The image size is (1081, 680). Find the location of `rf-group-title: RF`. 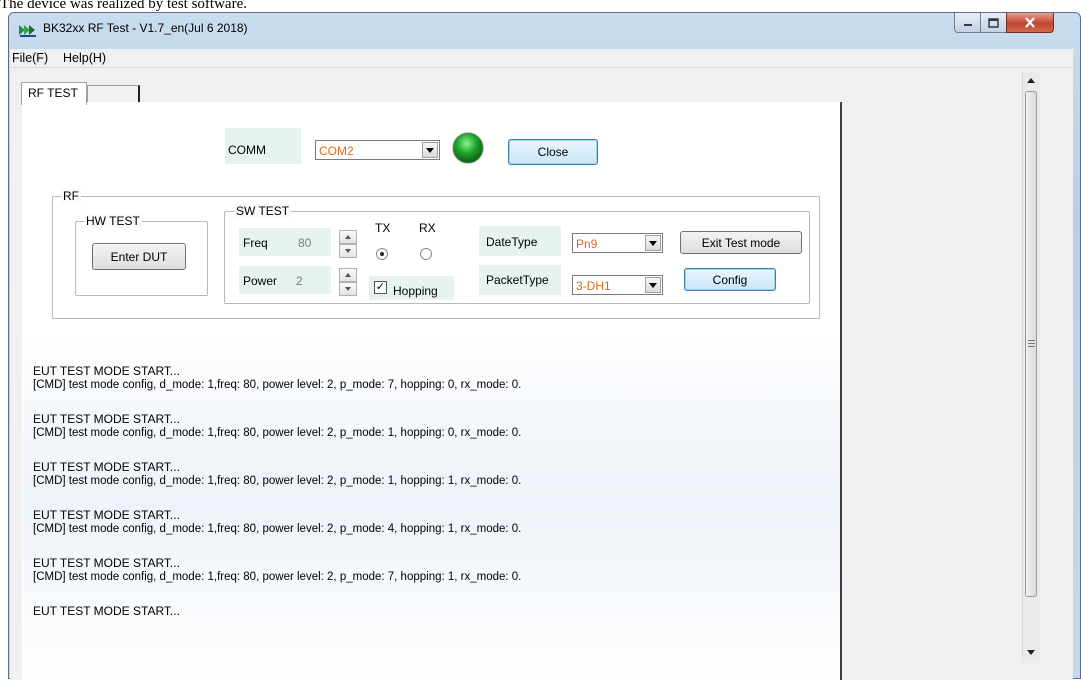

rf-group-title: RF is located at coordinates (71, 196).